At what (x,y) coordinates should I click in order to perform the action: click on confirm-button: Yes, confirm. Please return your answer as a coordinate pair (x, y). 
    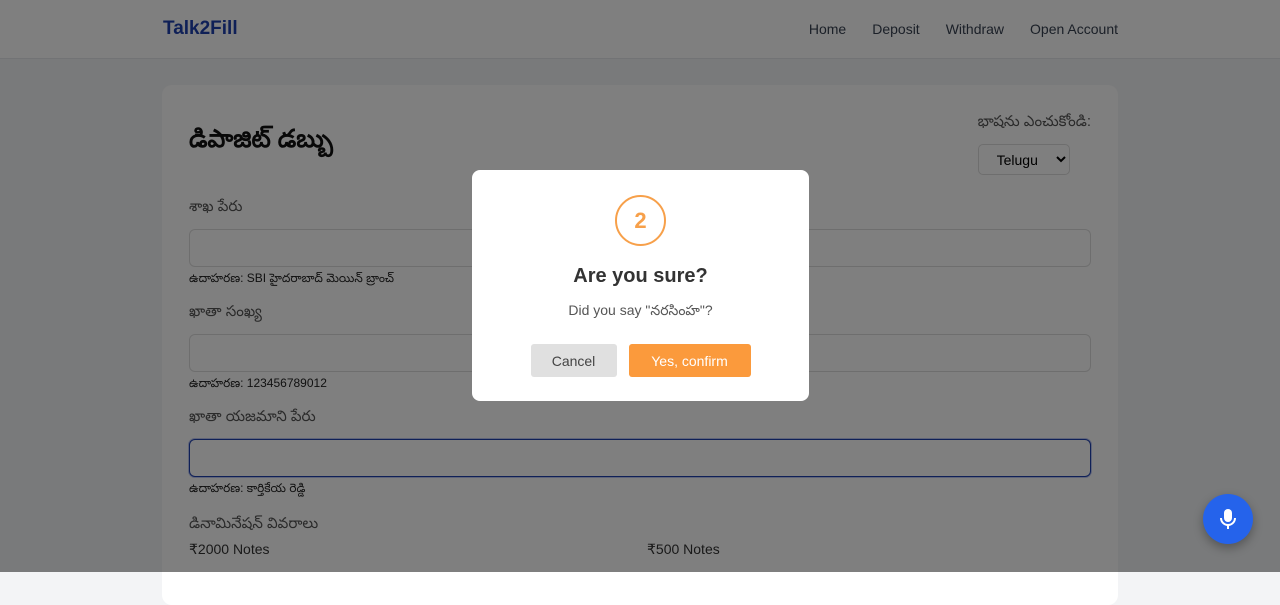
    Looking at the image, I should click on (689, 360).